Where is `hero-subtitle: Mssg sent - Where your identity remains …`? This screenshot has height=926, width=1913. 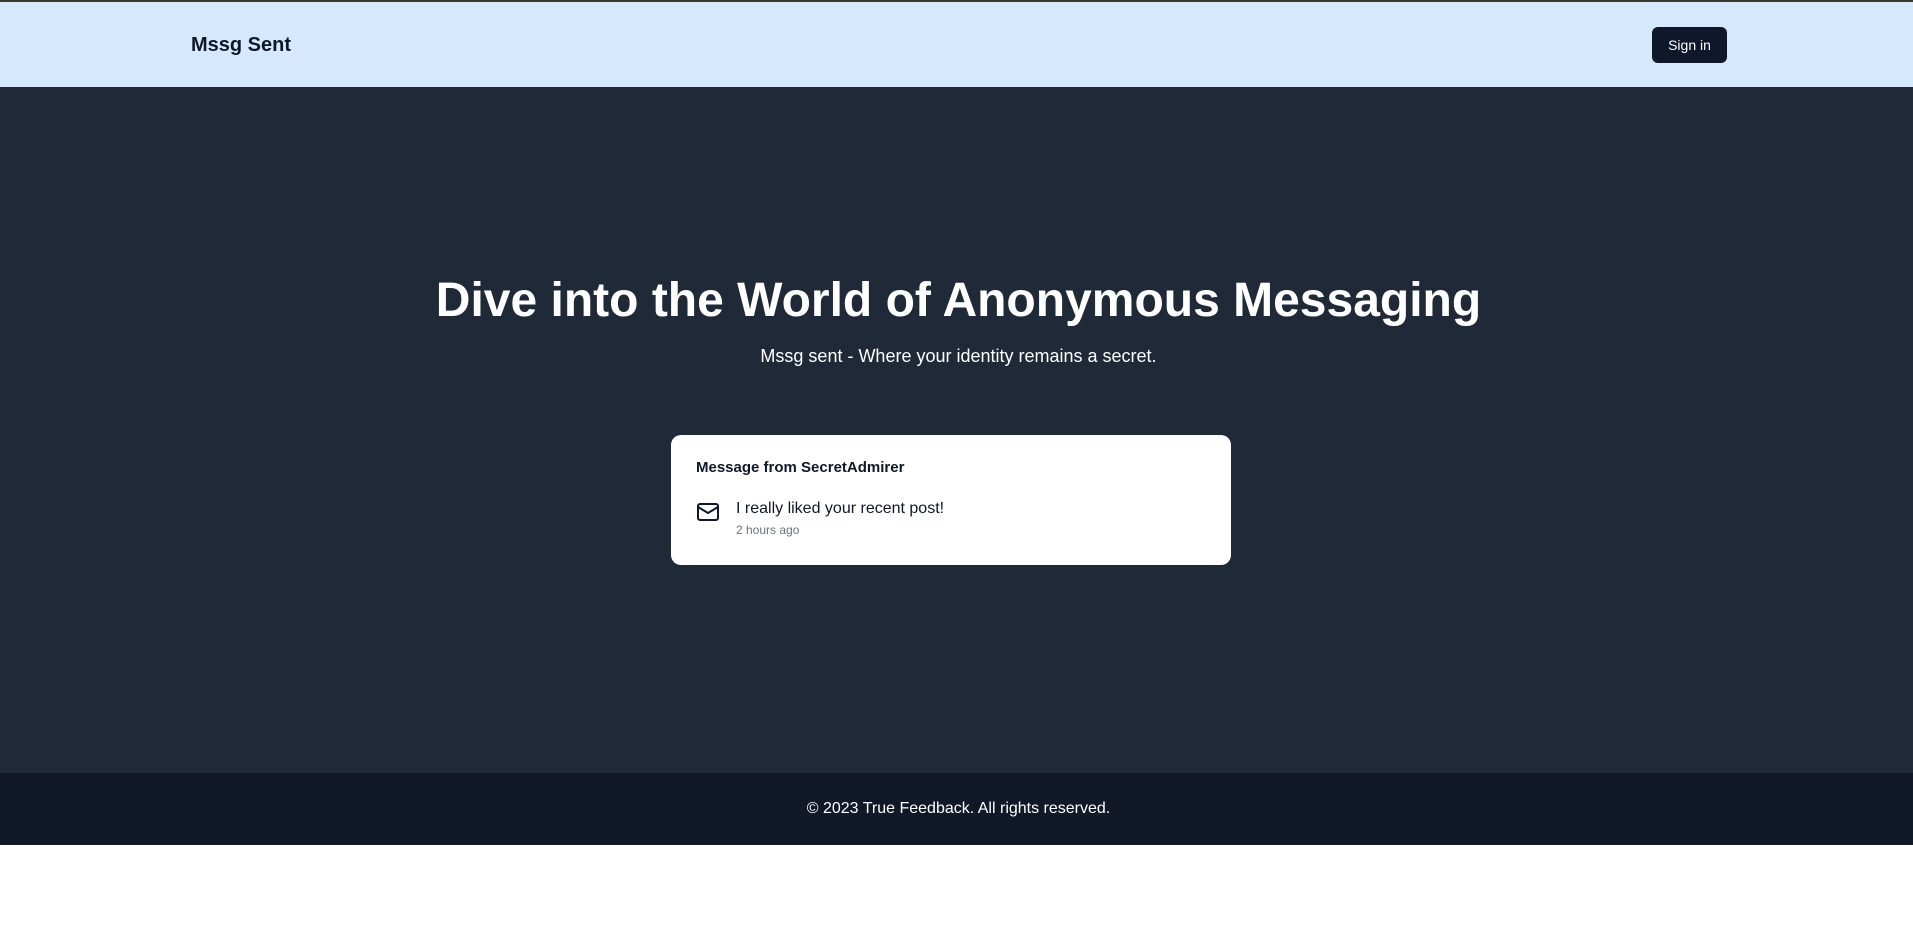
hero-subtitle: Mssg sent - Where your identity remains … is located at coordinates (958, 356).